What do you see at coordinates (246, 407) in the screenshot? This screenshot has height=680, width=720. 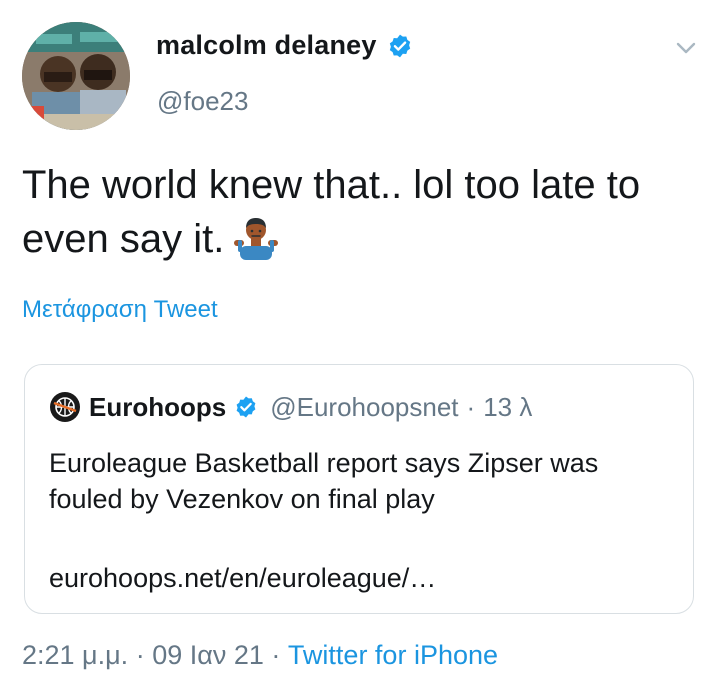 I see `quoted-verified-badge-icon` at bounding box center [246, 407].